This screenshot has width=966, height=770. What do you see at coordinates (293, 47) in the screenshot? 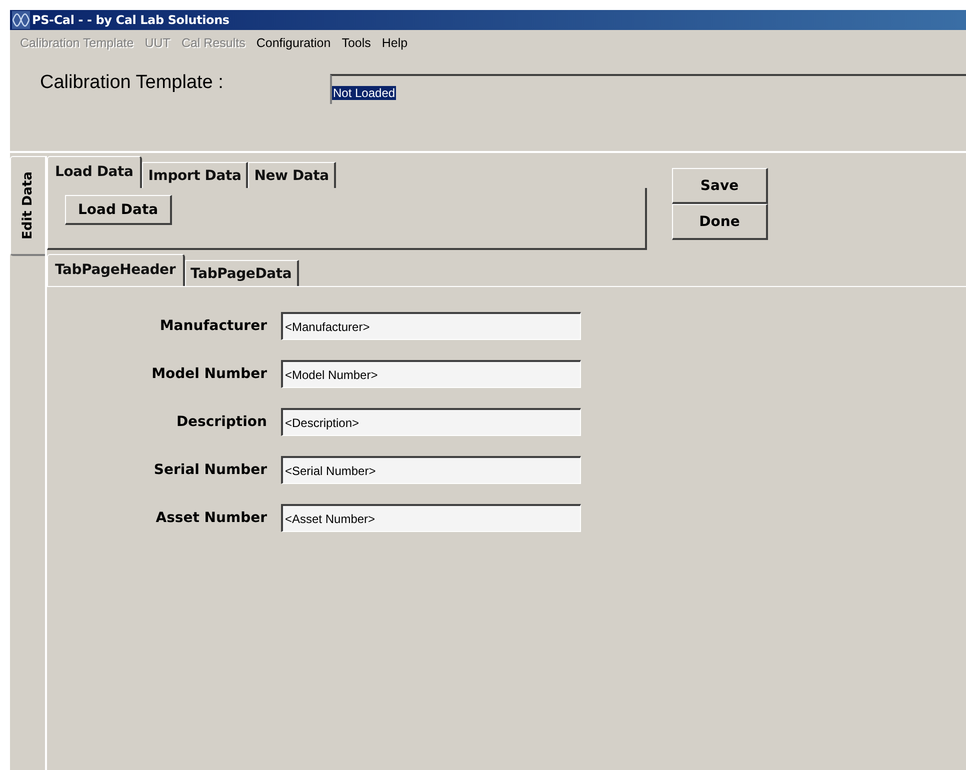
I see `menu-item: Configuration` at bounding box center [293, 47].